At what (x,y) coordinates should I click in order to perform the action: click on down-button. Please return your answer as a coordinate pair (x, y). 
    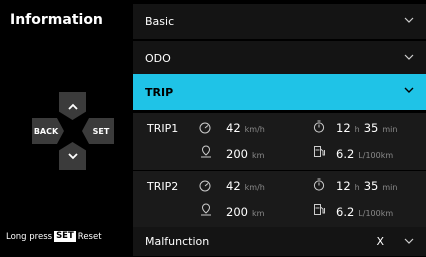
    Looking at the image, I should click on (72, 156).